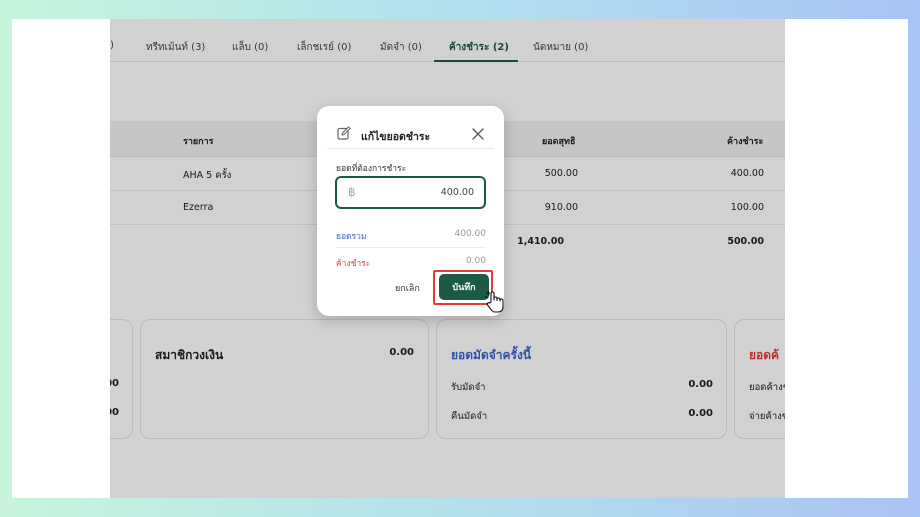  What do you see at coordinates (475, 261) in the screenshot?
I see `outstanding-value: 0.00` at bounding box center [475, 261].